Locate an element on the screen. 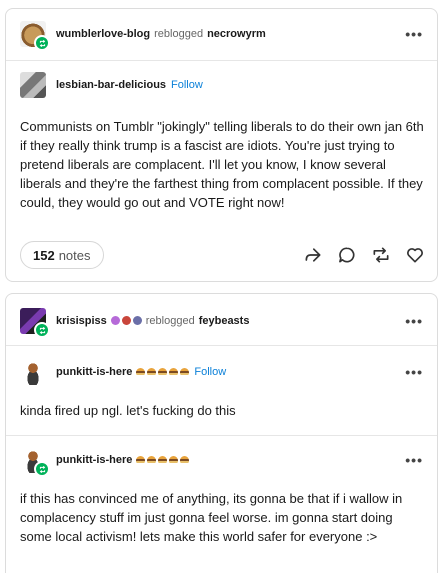 The width and height of the screenshot is (448, 573). notes-label: notes is located at coordinates (74, 255).